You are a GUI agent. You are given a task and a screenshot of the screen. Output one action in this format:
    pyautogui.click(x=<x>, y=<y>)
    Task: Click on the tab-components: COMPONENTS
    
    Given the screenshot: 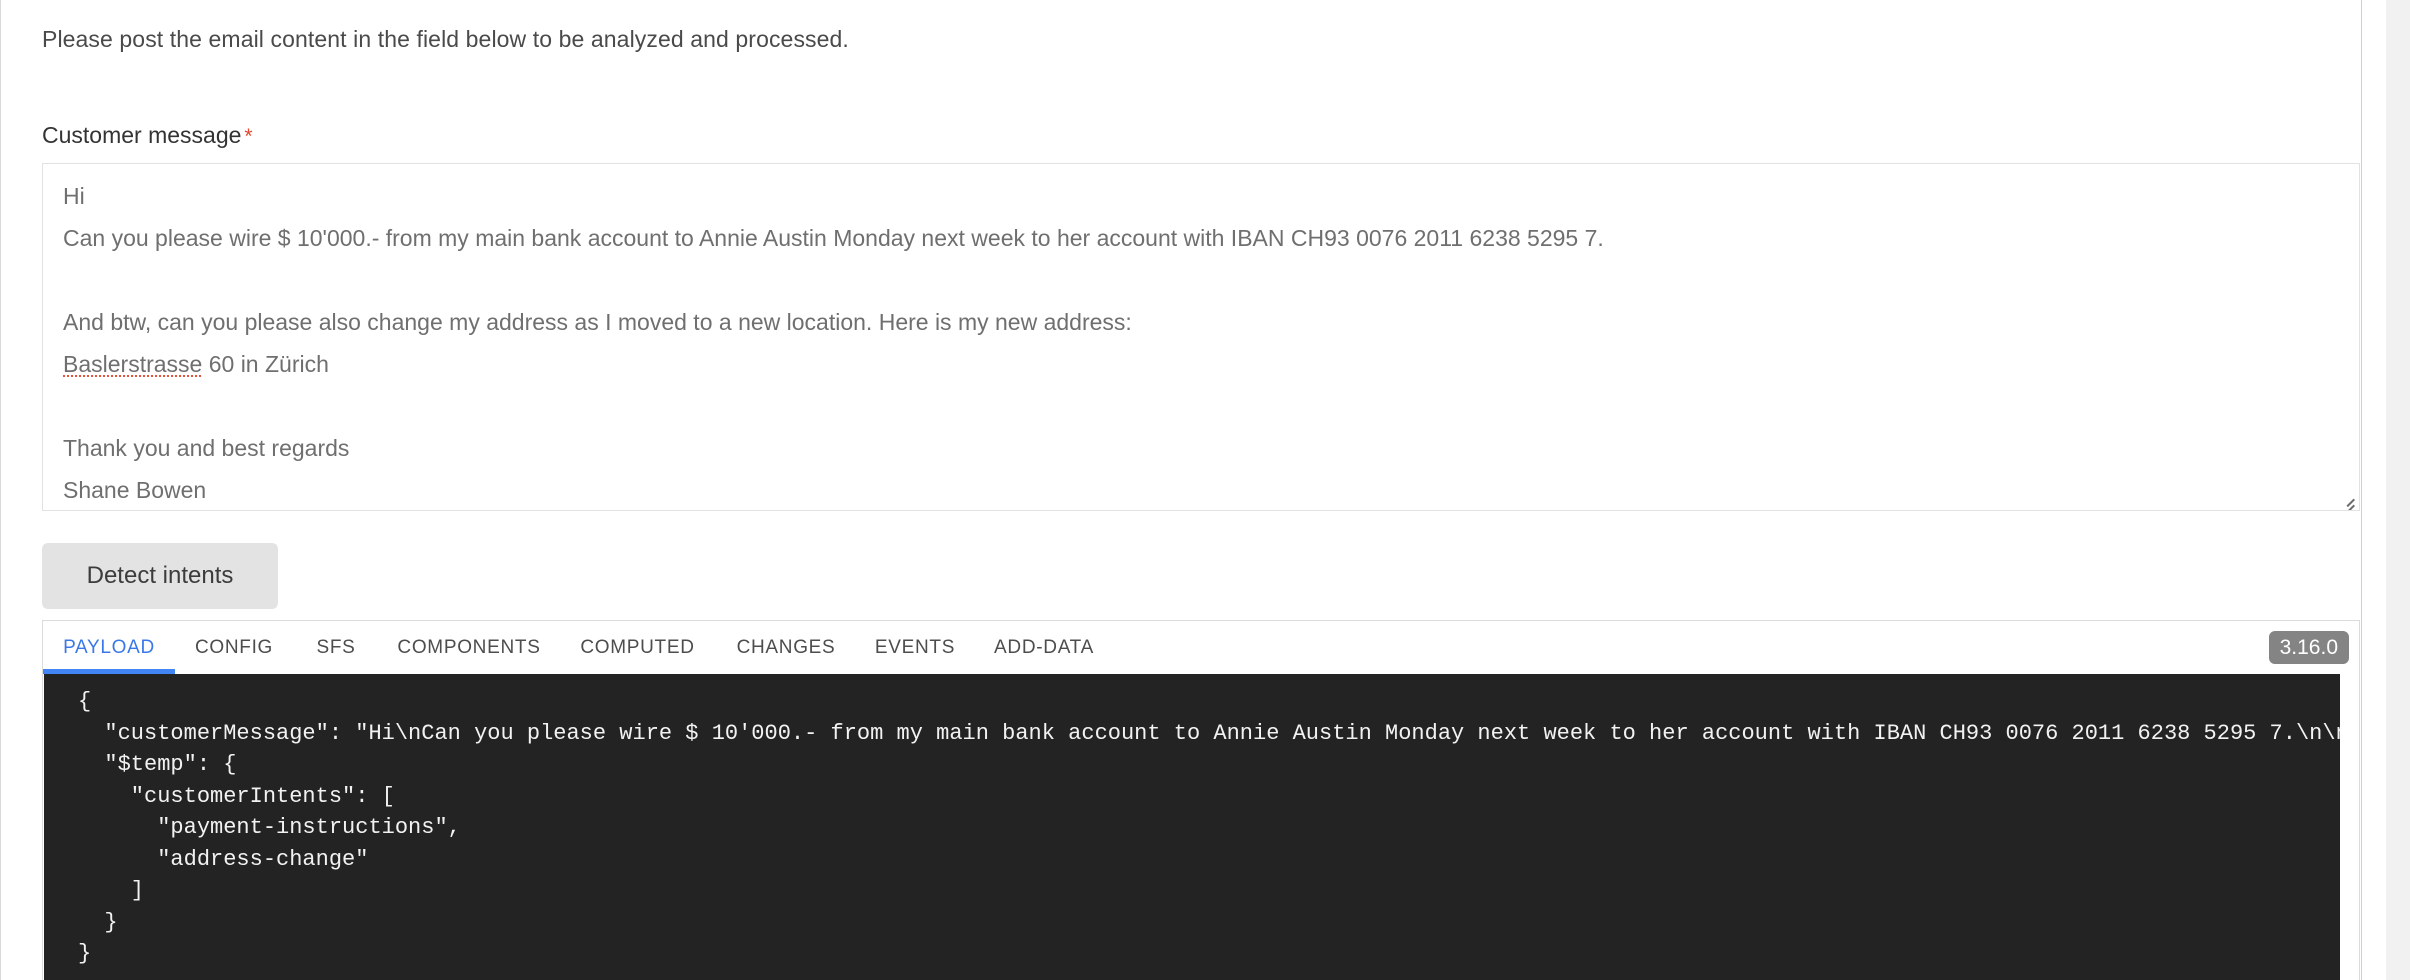 What is the action you would take?
    pyautogui.click(x=469, y=647)
    